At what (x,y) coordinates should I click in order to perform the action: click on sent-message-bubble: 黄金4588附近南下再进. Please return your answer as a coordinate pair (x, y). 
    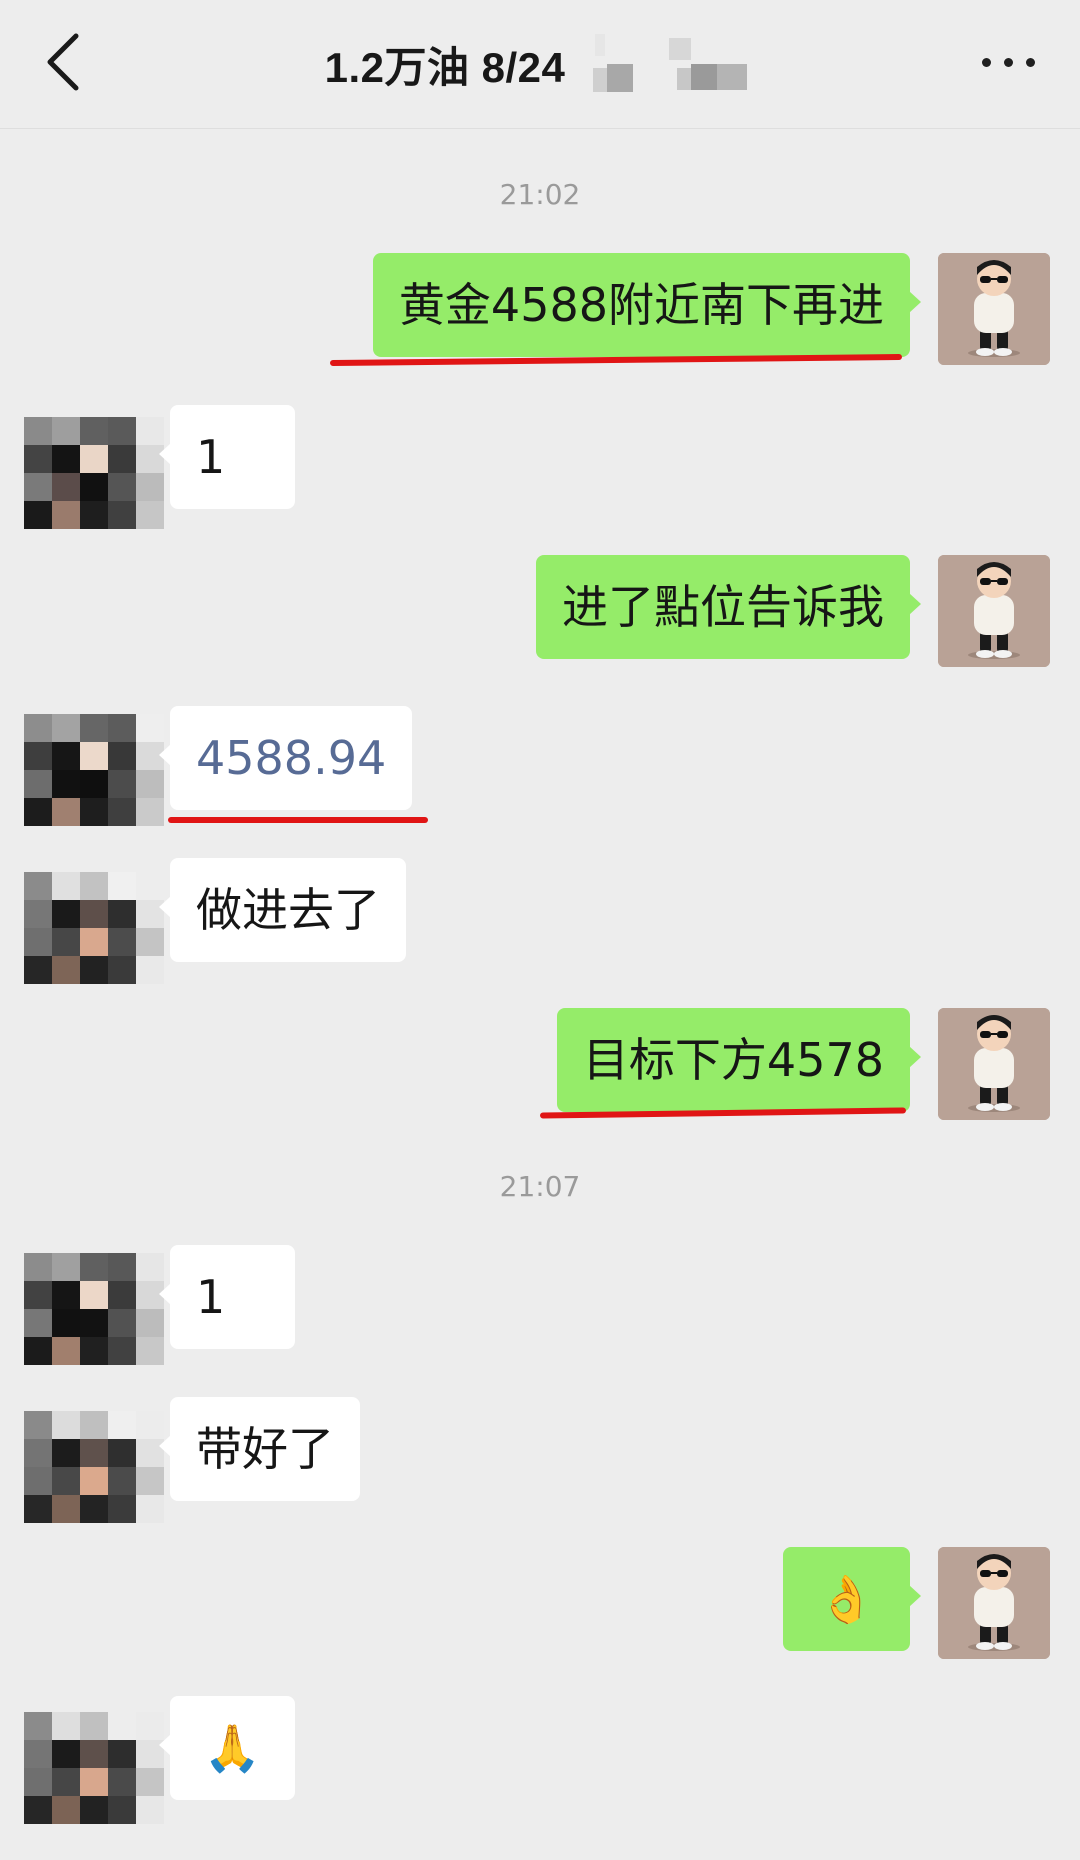
    Looking at the image, I should click on (647, 305).